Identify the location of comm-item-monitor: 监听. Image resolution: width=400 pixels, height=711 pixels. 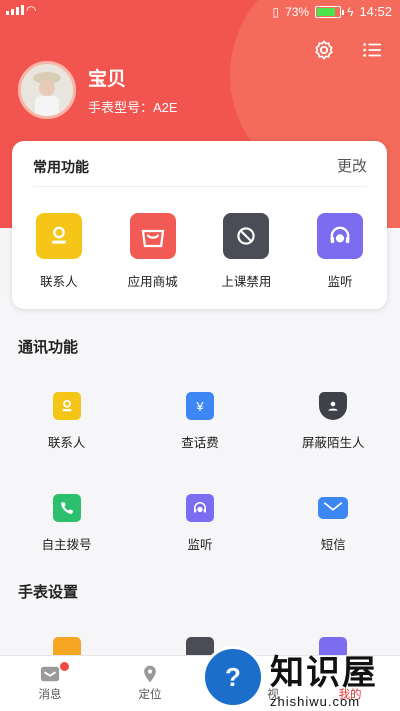
(199, 523).